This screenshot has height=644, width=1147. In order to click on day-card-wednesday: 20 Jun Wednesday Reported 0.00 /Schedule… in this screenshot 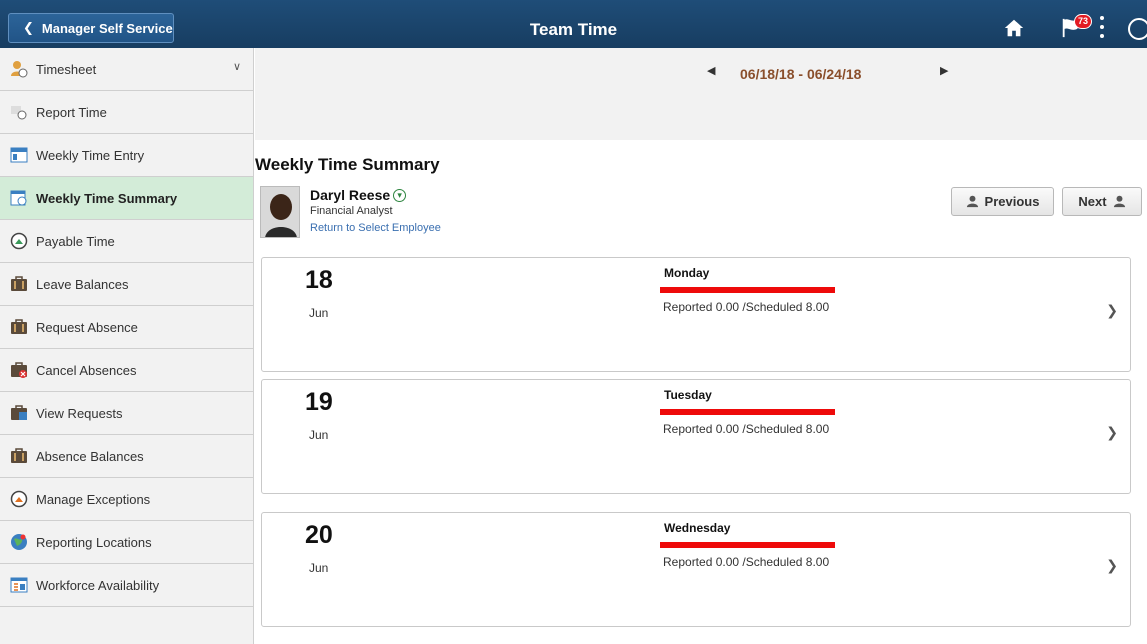, I will do `click(696, 569)`.